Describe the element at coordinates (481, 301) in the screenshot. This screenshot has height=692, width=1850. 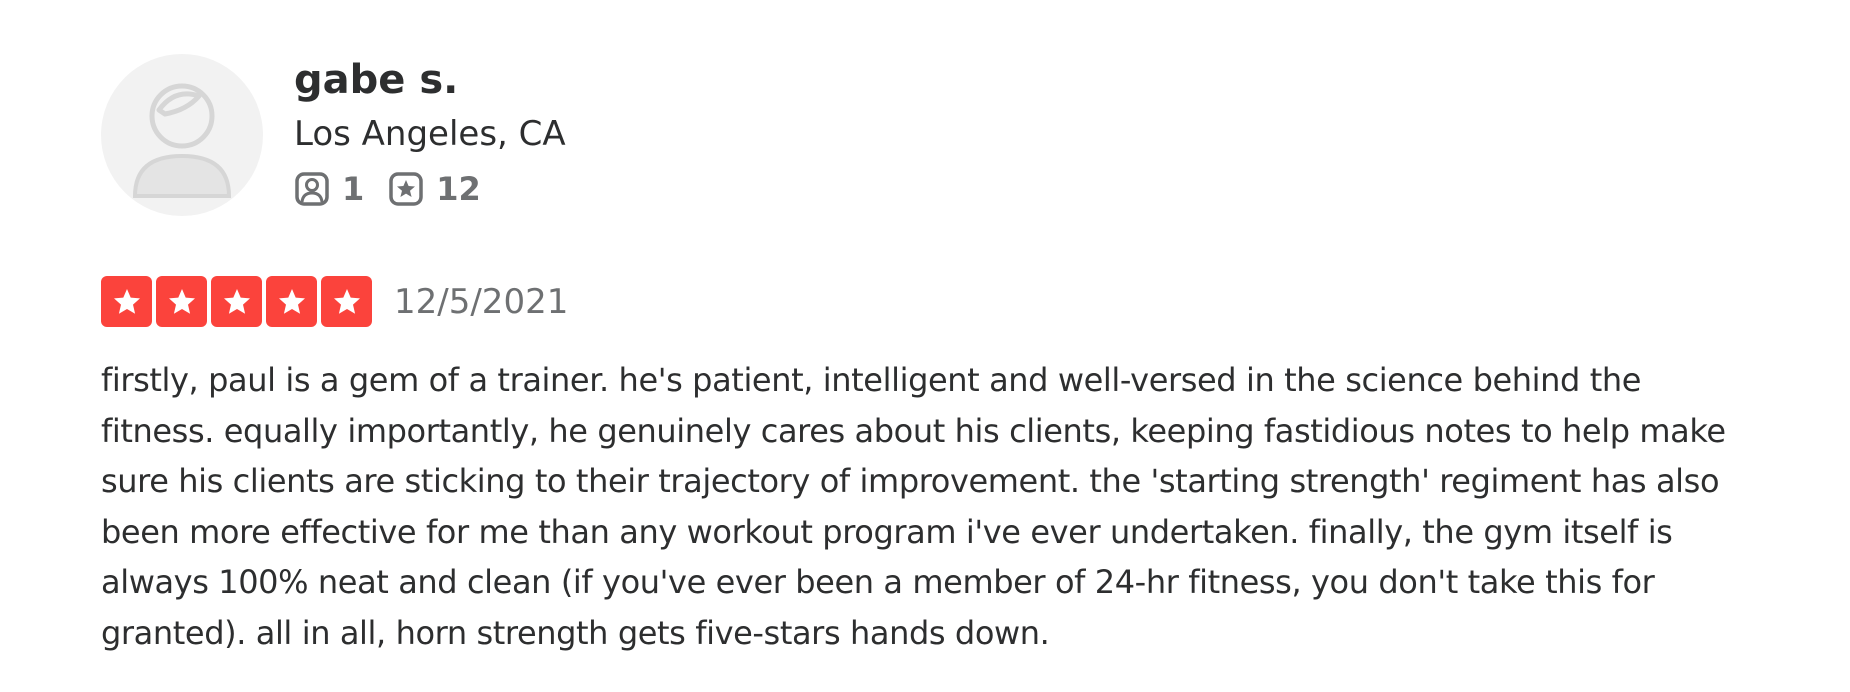
I see `review-date: 12/5/2021` at that location.